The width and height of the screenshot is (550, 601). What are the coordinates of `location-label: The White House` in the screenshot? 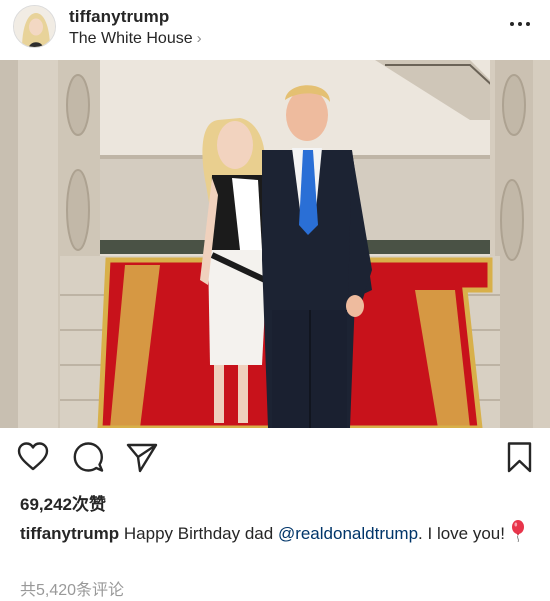 It's located at (131, 38).